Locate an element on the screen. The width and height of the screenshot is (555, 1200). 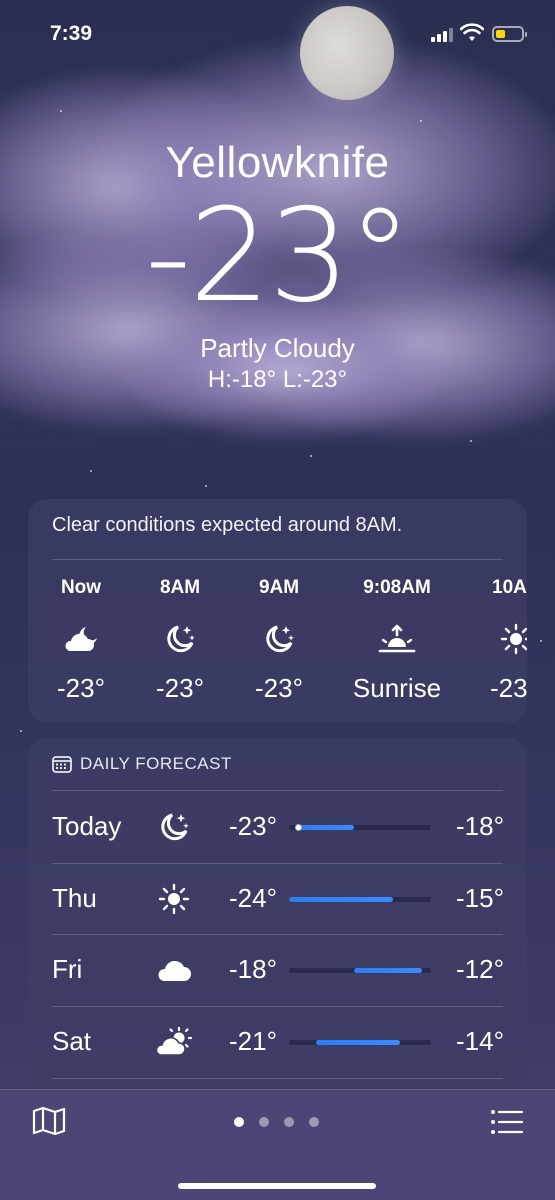
day-row-today: Today -23° -18° is located at coordinates (277, 827).